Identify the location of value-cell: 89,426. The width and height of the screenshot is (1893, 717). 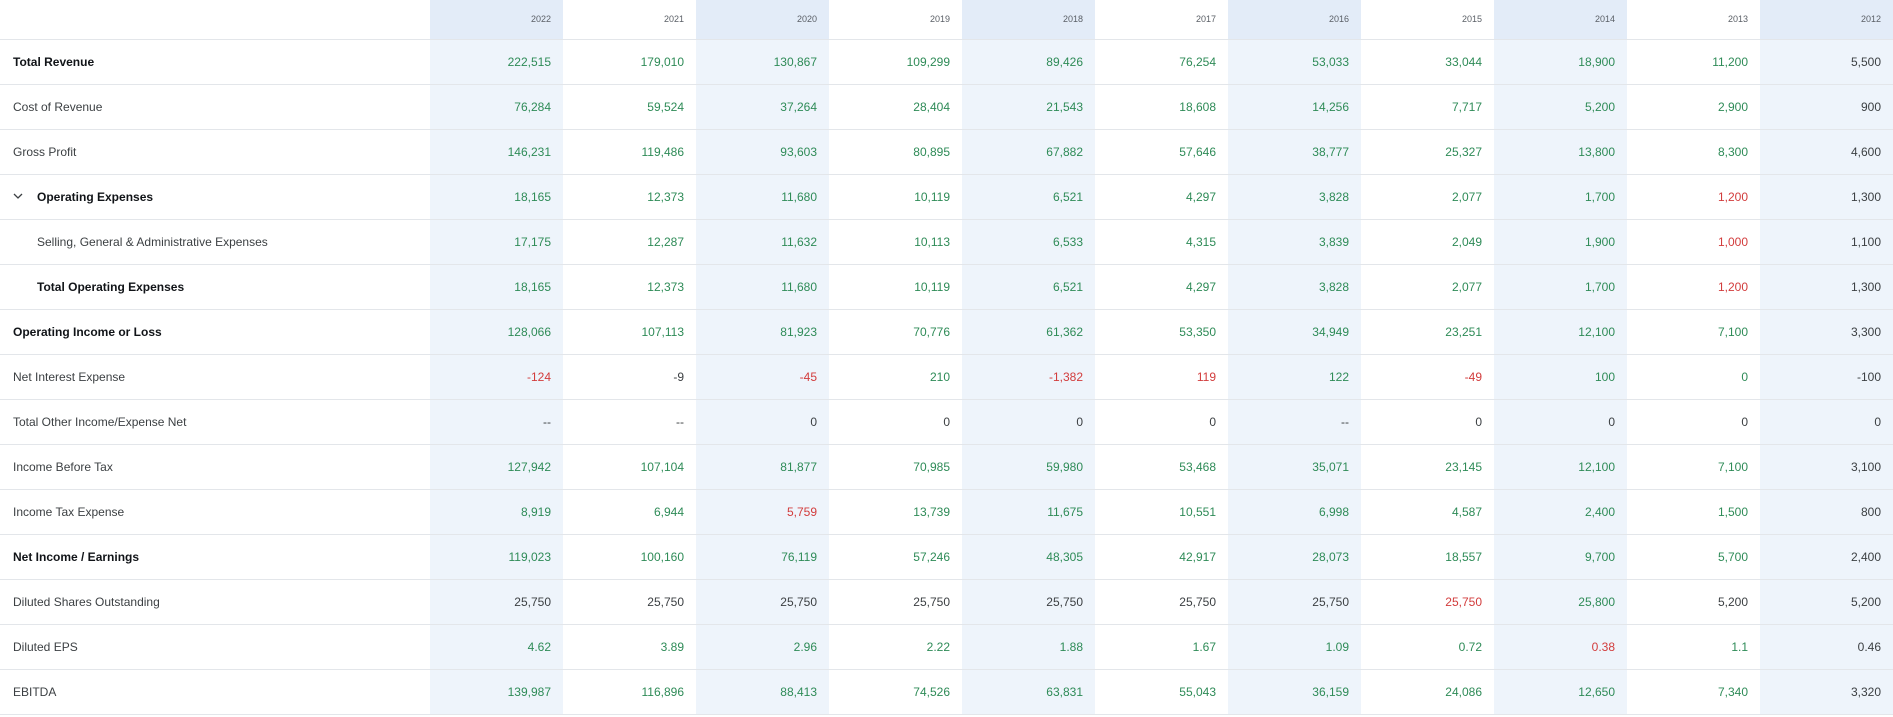
(1064, 61).